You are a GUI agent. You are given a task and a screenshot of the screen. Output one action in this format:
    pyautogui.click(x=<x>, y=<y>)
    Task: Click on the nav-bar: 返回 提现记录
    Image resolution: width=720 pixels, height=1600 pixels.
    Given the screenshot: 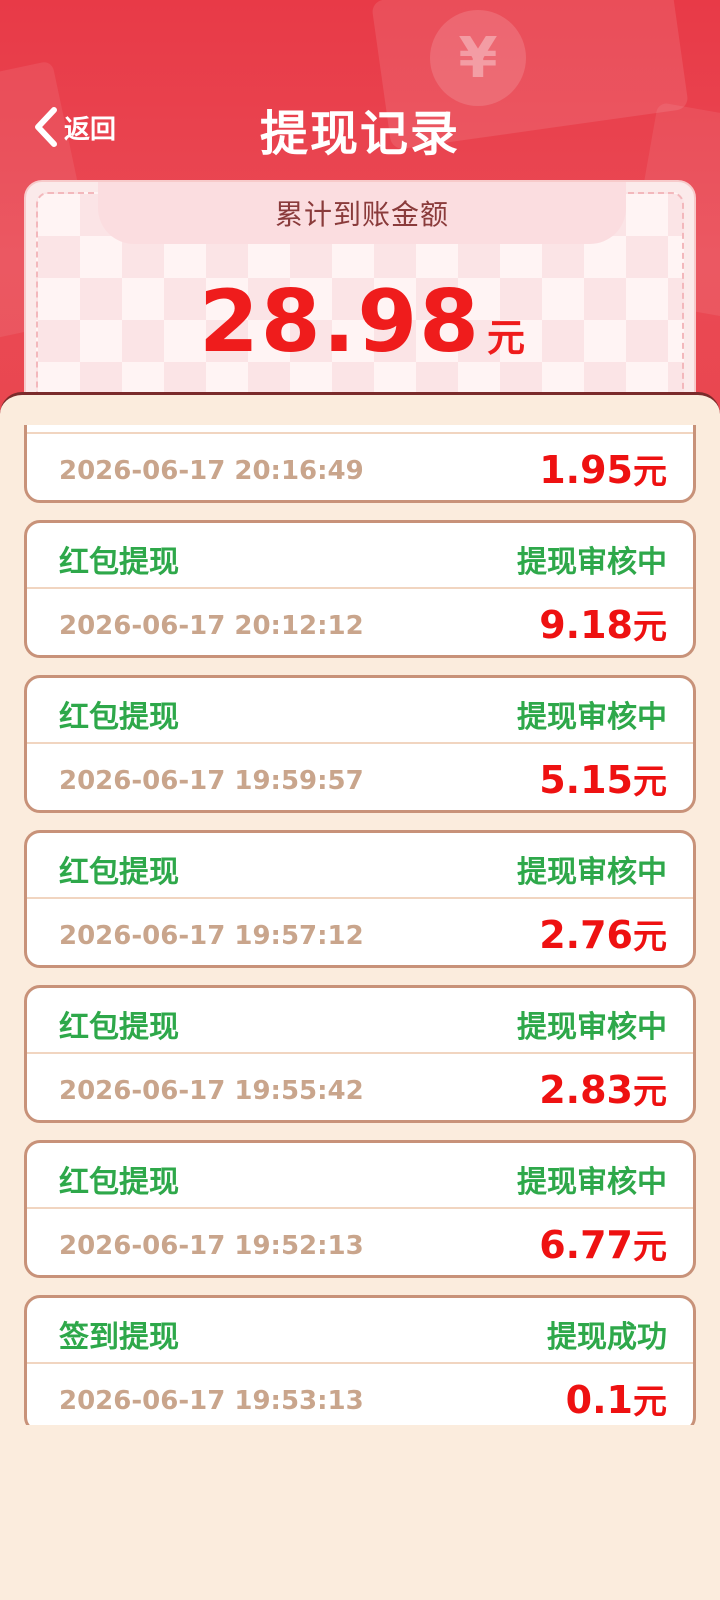 What is the action you would take?
    pyautogui.click(x=360, y=126)
    